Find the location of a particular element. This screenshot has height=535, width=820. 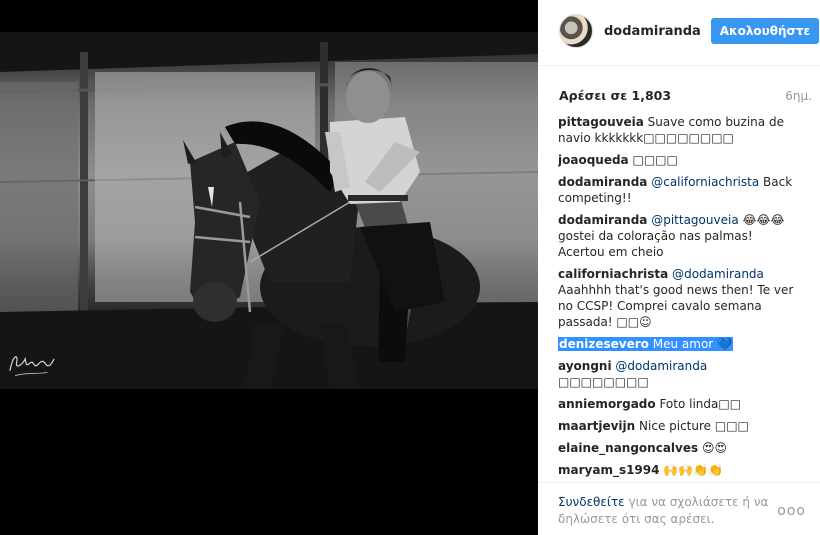

selected-comment-highlight: denizesevero Meu amor 💙 is located at coordinates (645, 344).